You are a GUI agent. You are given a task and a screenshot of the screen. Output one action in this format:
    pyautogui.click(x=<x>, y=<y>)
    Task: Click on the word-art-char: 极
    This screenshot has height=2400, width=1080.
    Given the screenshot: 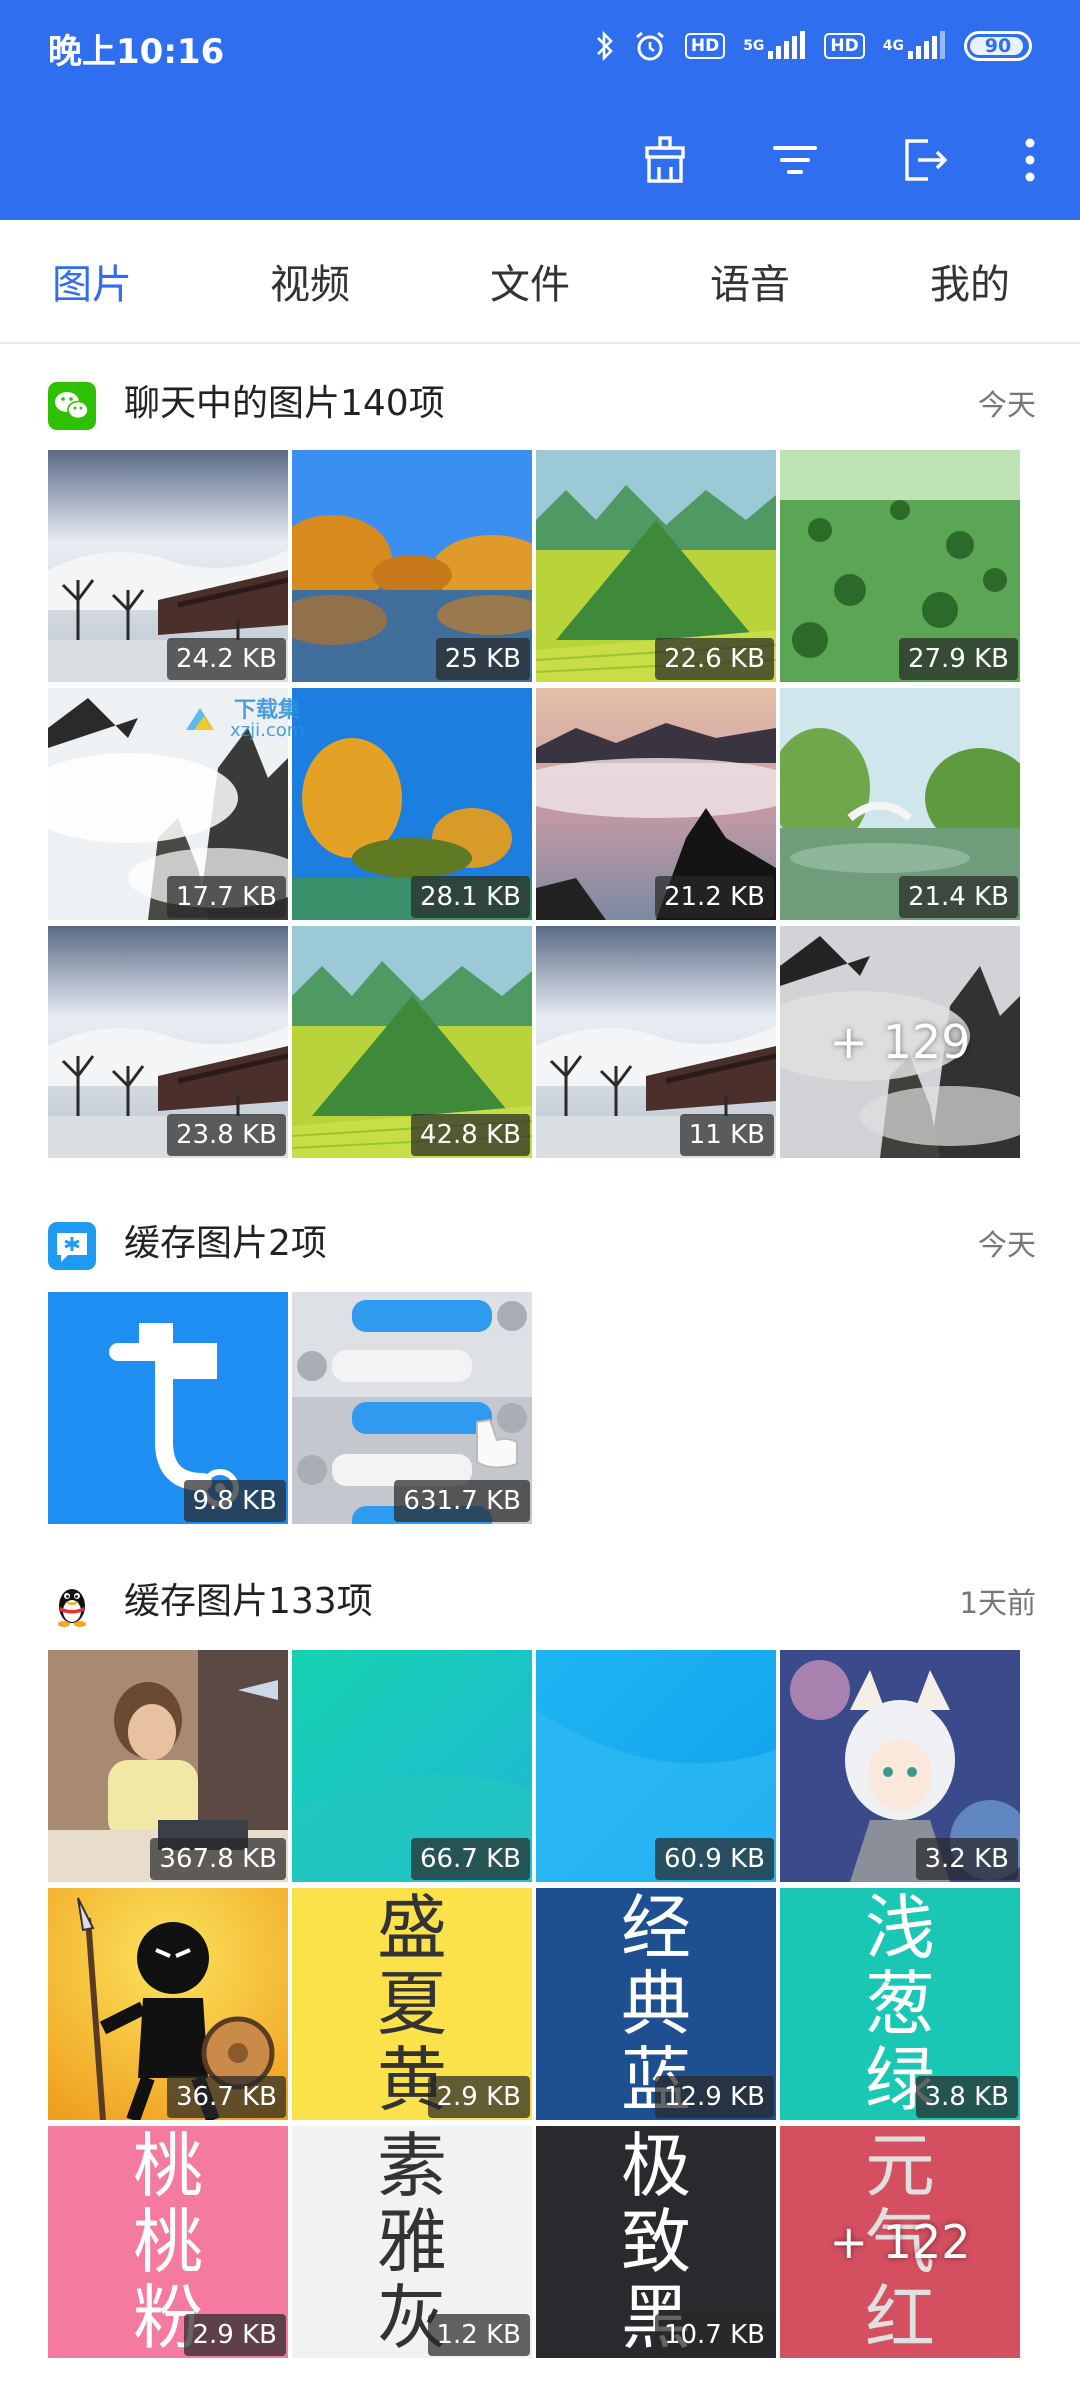 What is the action you would take?
    pyautogui.click(x=656, y=2166)
    